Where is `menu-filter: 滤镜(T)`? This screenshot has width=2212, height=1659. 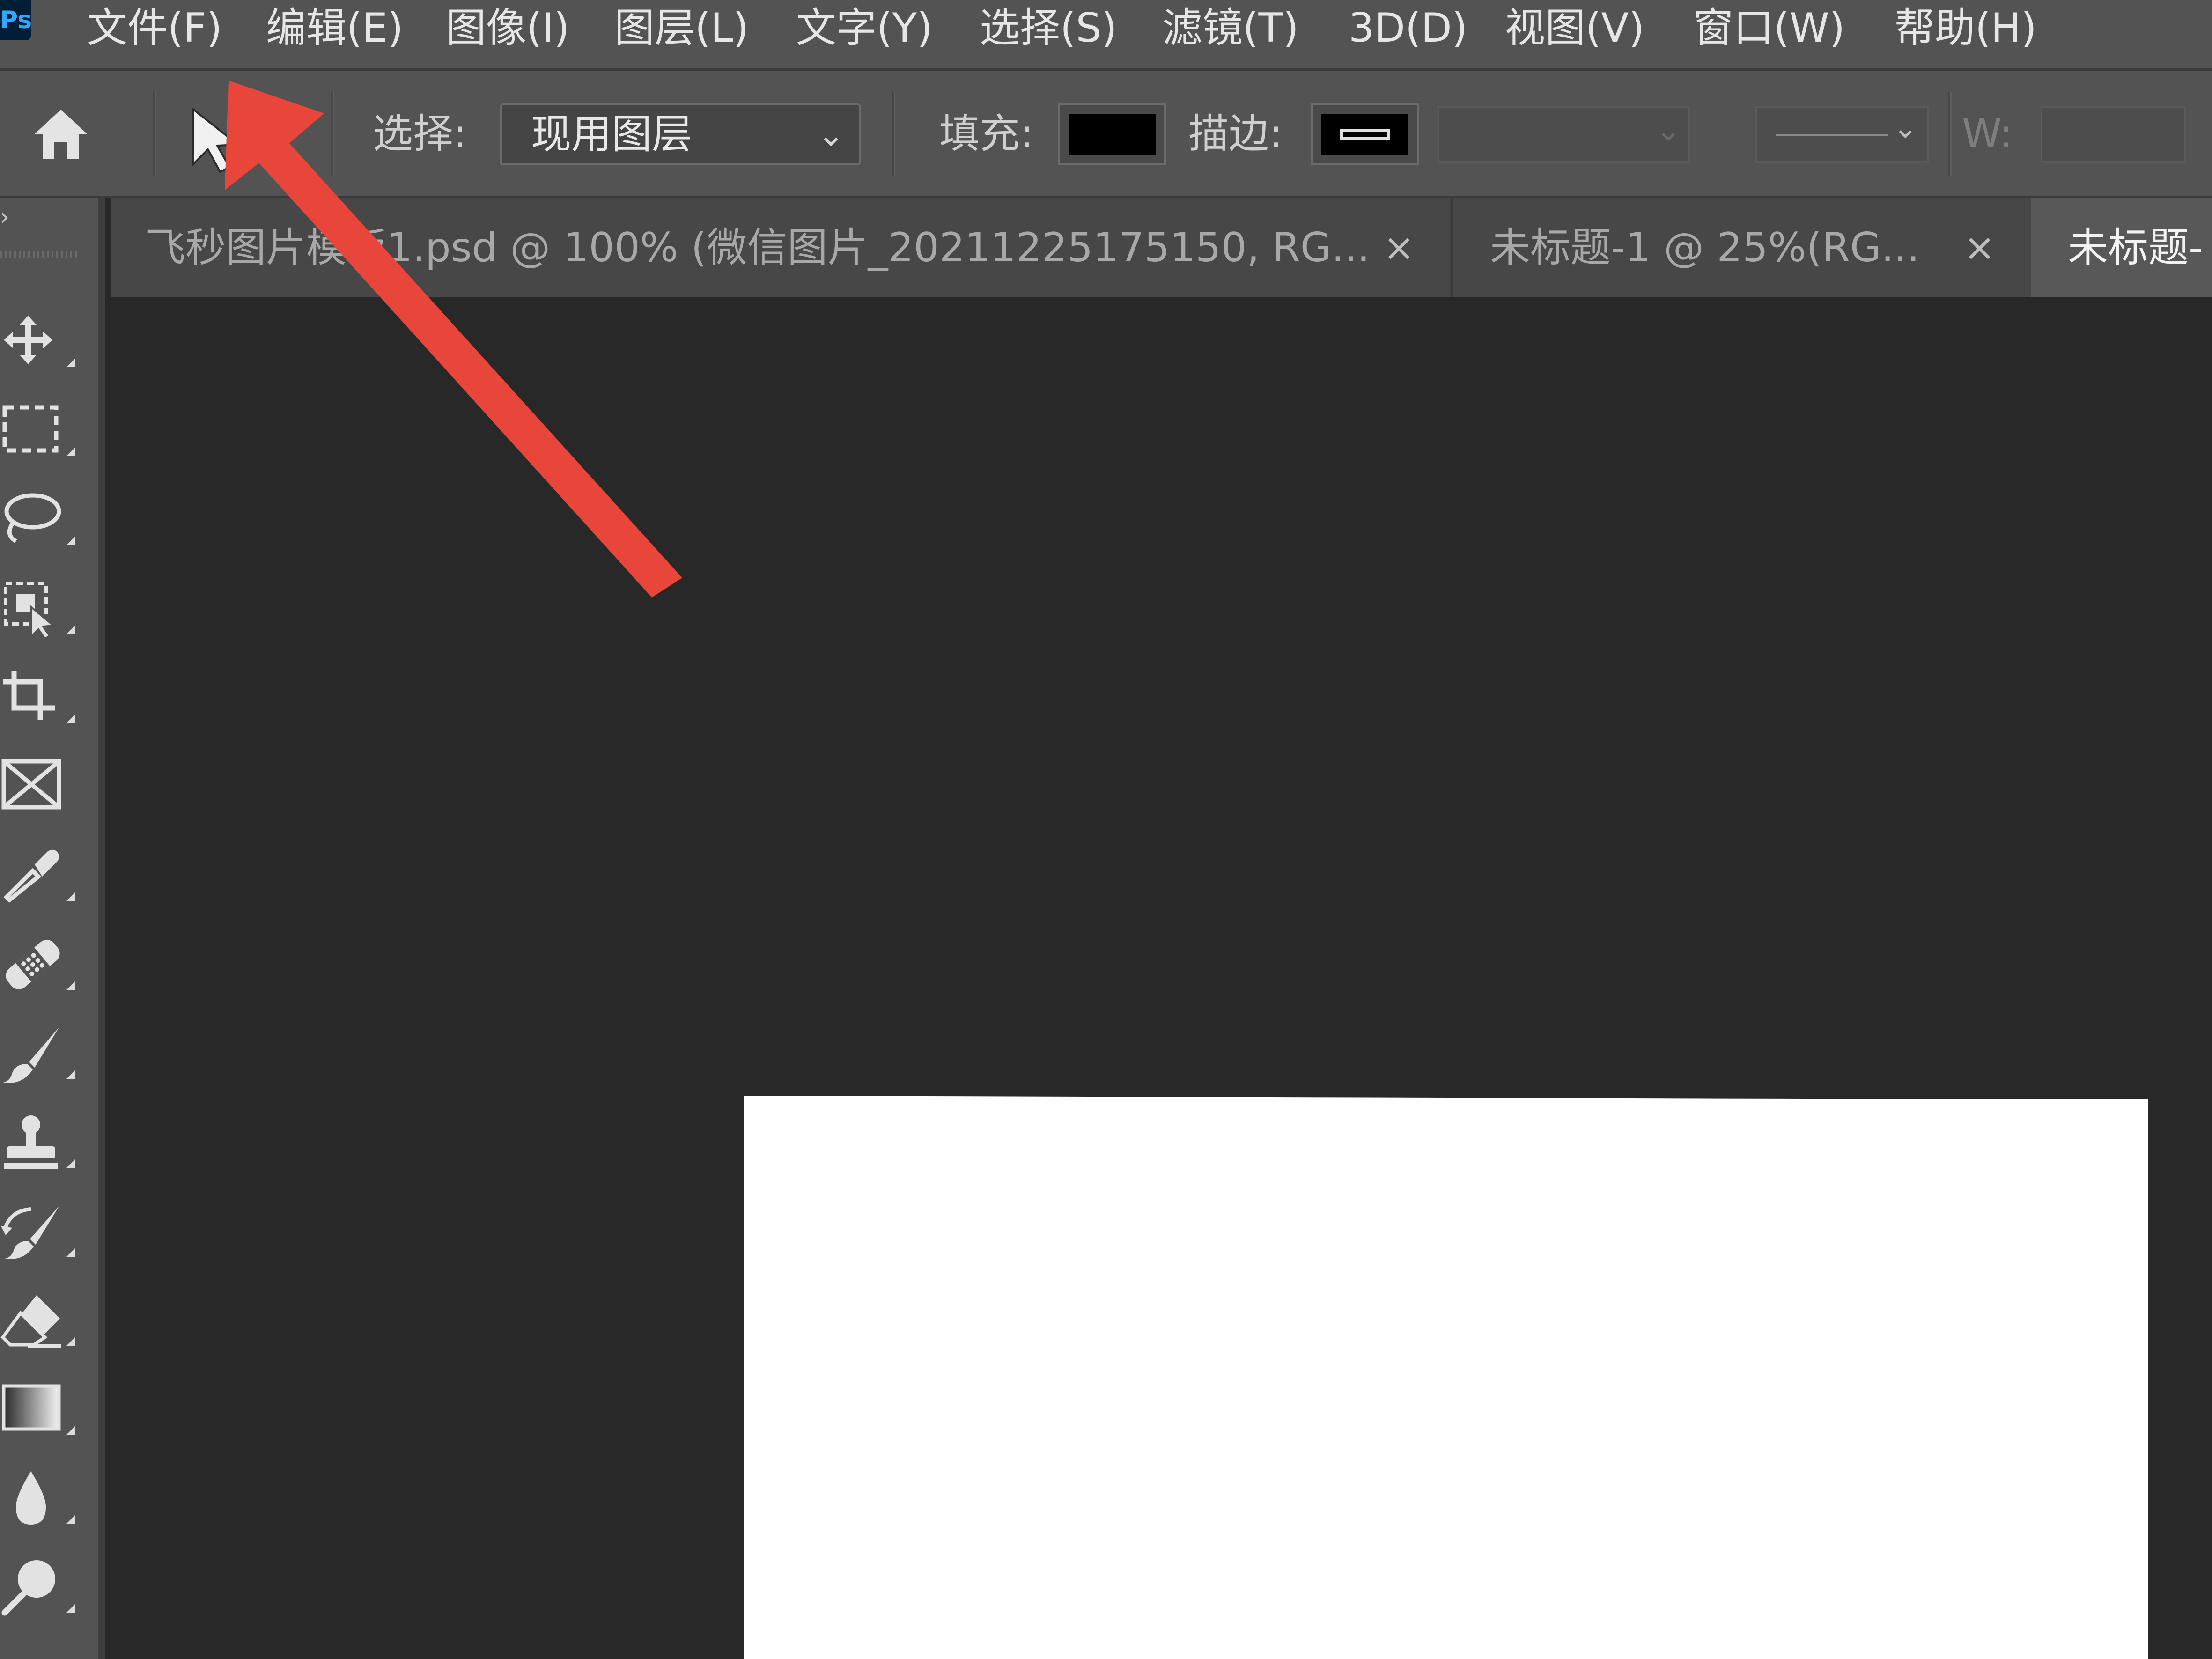 menu-filter: 滤镜(T) is located at coordinates (1230, 28).